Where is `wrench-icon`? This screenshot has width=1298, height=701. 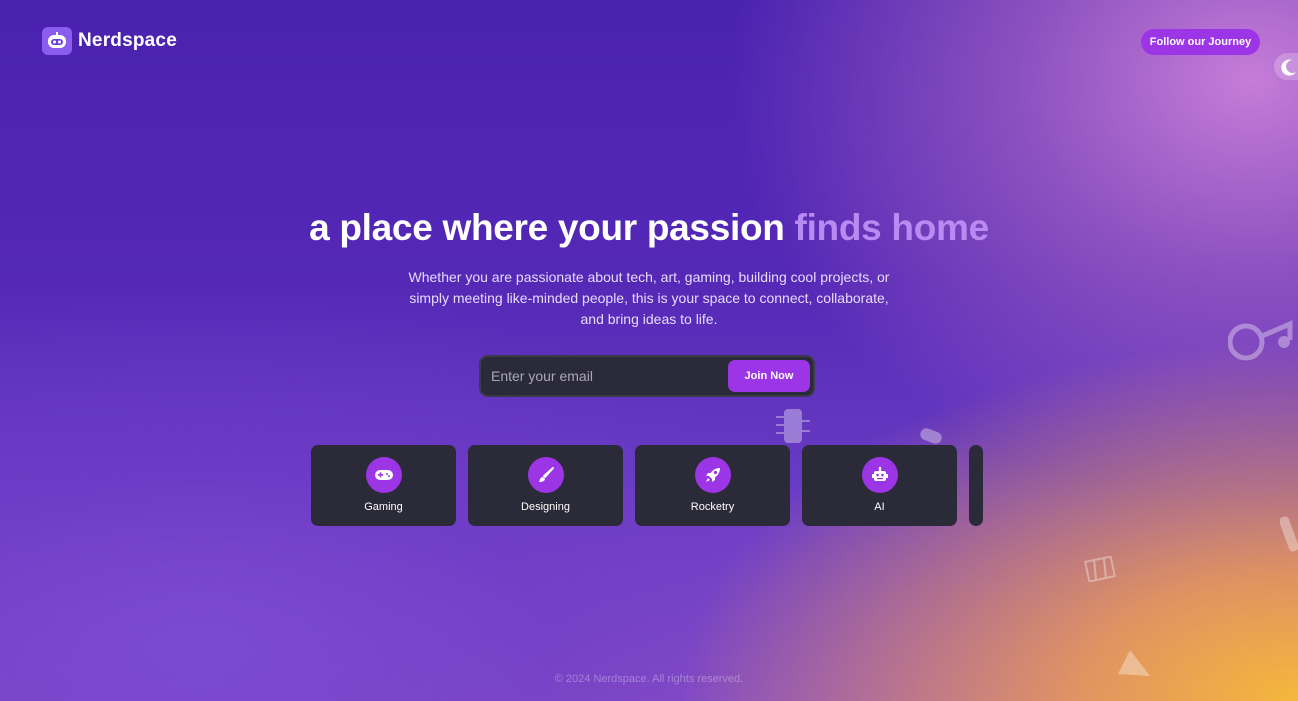
wrench-icon is located at coordinates (1289, 534).